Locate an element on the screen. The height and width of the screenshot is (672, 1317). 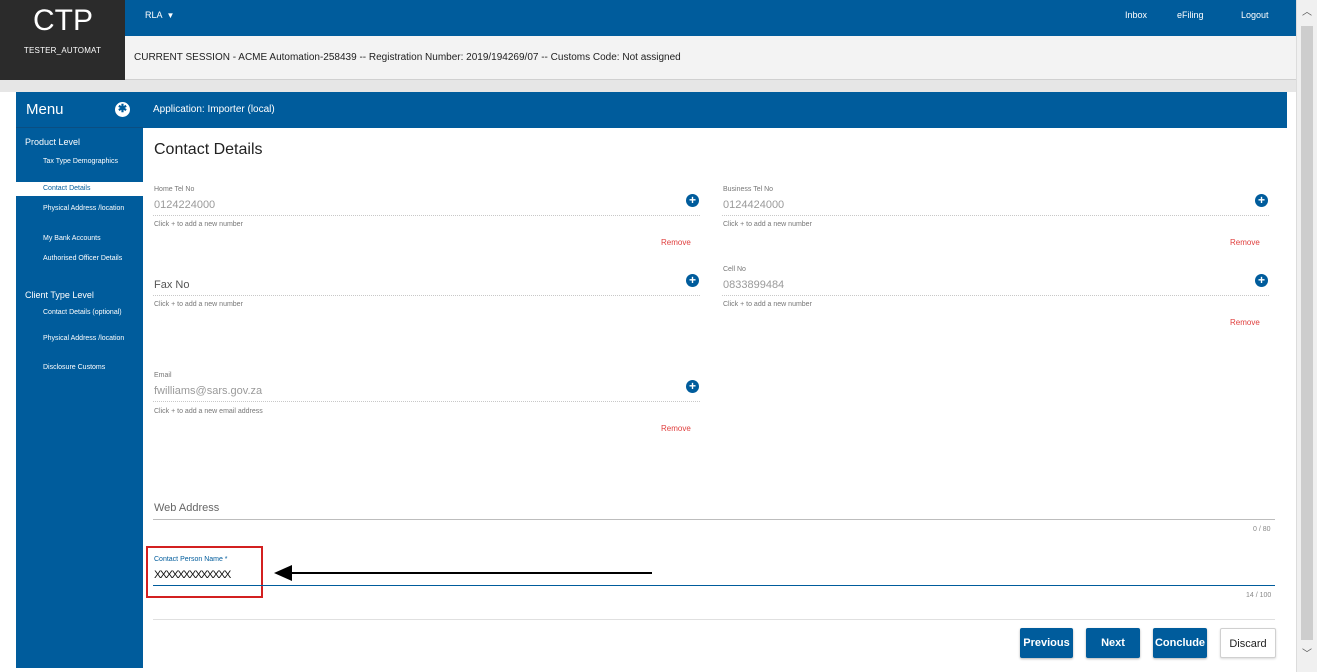
cell-underline is located at coordinates (995, 295).